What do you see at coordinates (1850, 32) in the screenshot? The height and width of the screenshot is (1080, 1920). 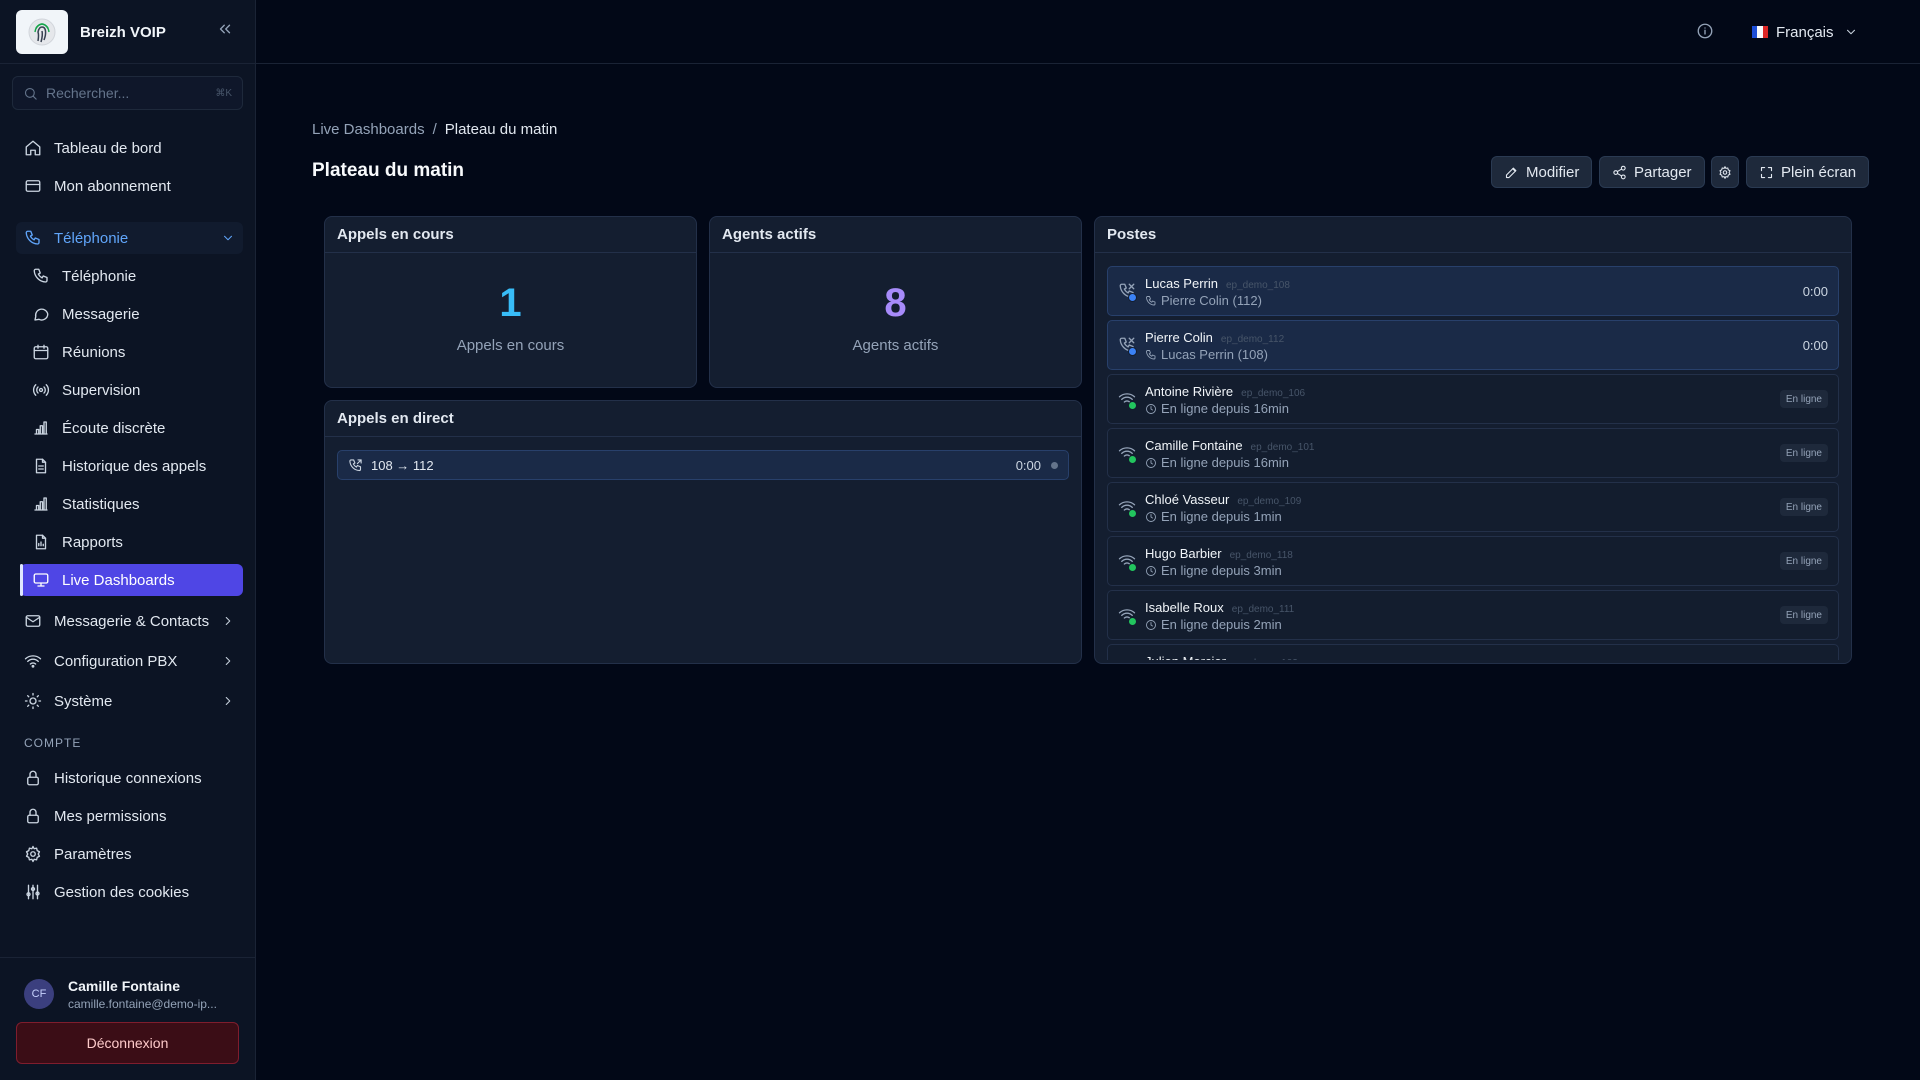 I see `chevron-down-icon` at bounding box center [1850, 32].